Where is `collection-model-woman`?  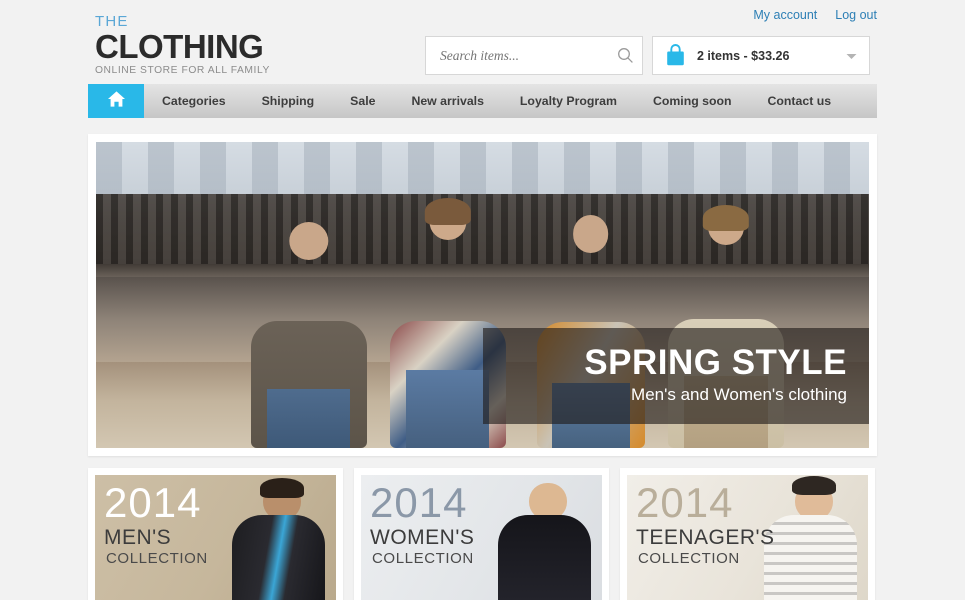
collection-model-woman is located at coordinates (544, 537).